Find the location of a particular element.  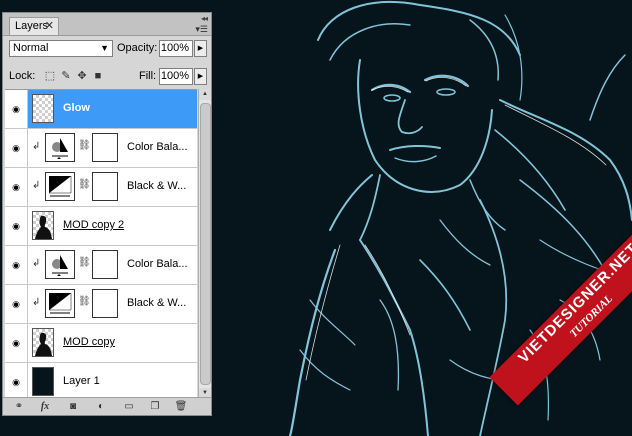

fill-value: 100% is located at coordinates (174, 76).